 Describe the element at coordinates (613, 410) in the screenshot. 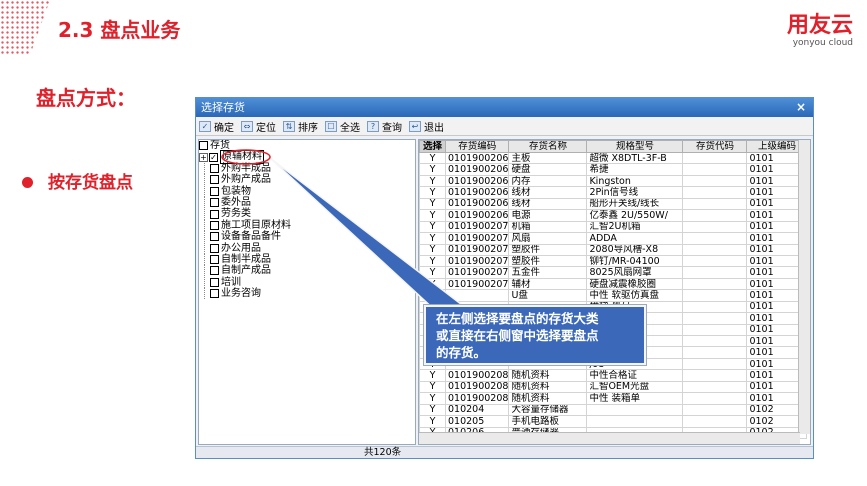

I see `table-row: Y 010204 大容量存储器 0102` at that location.